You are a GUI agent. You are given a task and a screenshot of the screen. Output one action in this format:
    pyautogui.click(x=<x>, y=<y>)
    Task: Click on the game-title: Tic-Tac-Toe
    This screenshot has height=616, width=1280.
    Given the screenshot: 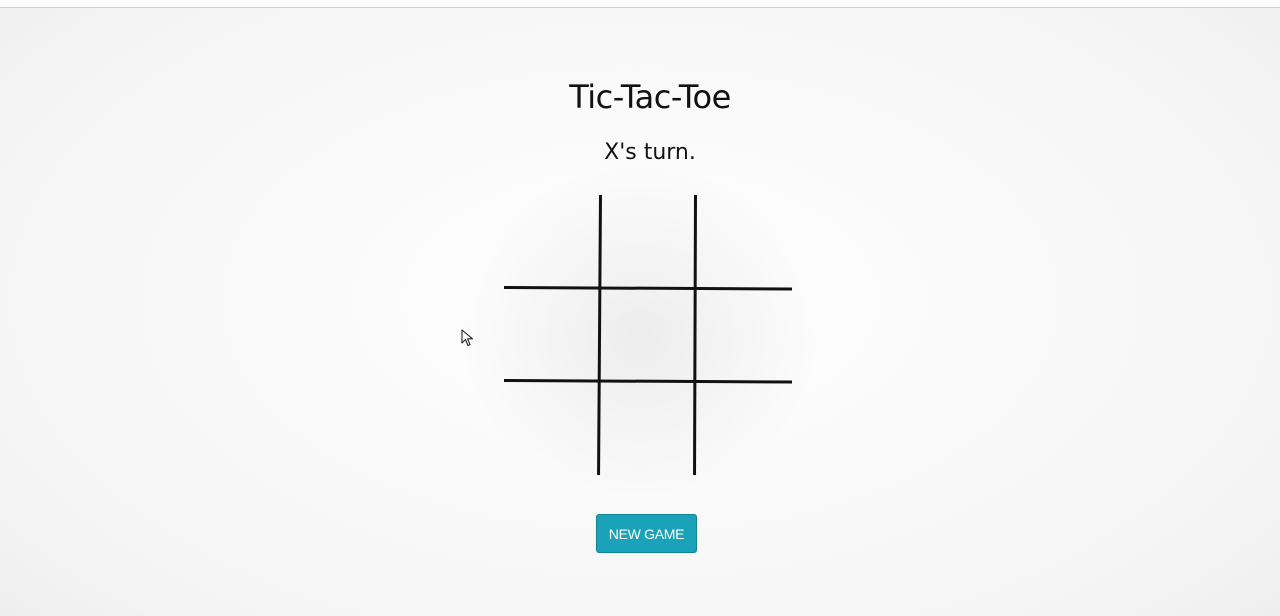 What is the action you would take?
    pyautogui.click(x=650, y=97)
    